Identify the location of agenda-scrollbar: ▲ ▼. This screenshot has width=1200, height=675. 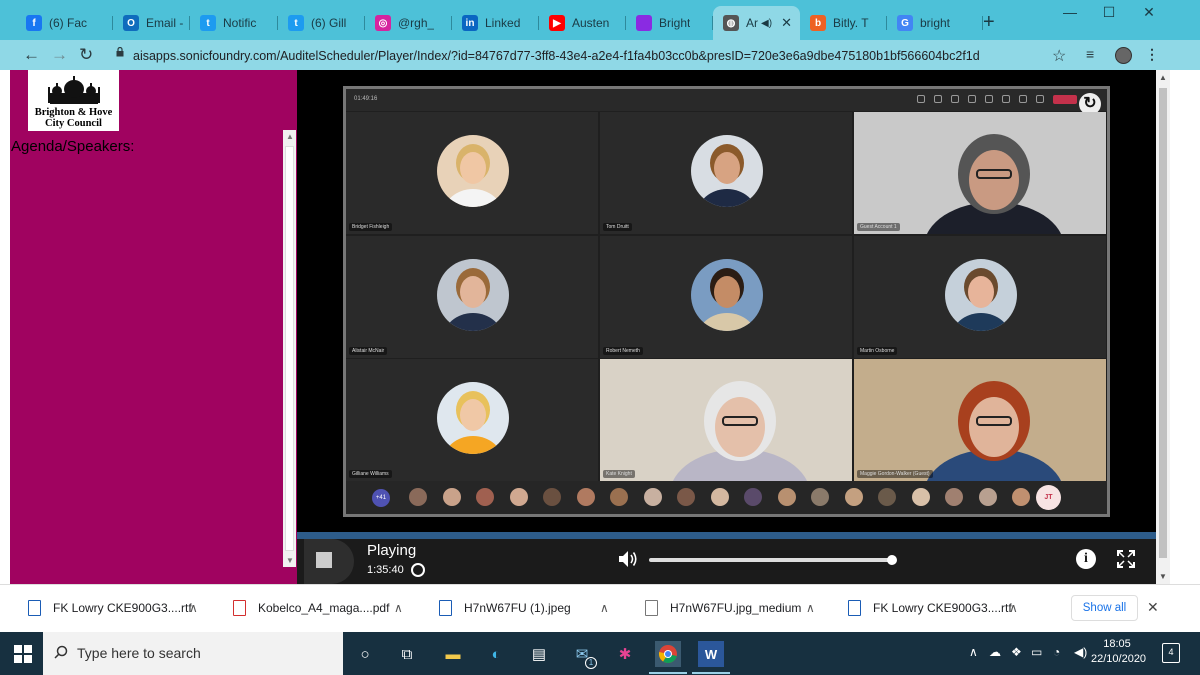
(289, 348).